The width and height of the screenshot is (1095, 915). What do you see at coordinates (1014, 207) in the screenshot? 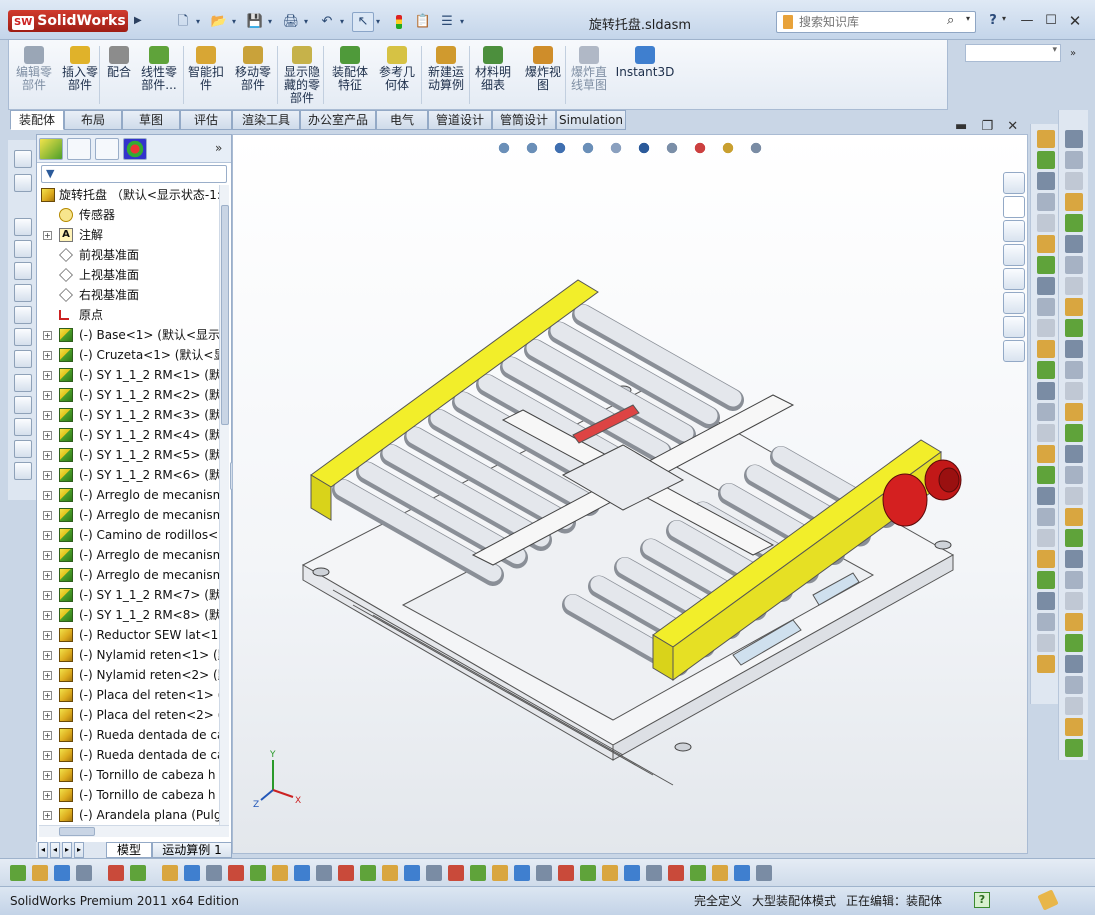
I see `design-library-icon` at bounding box center [1014, 207].